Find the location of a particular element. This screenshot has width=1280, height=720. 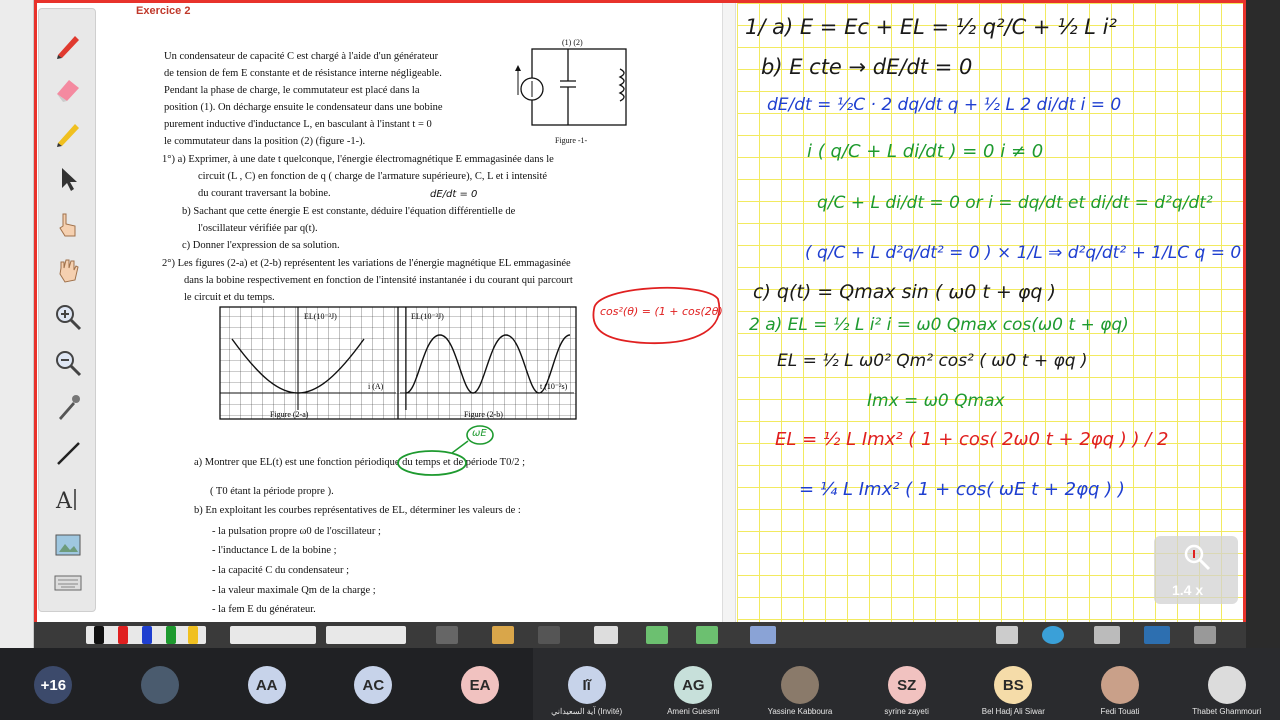

select-tool-button is located at coordinates (68, 179).